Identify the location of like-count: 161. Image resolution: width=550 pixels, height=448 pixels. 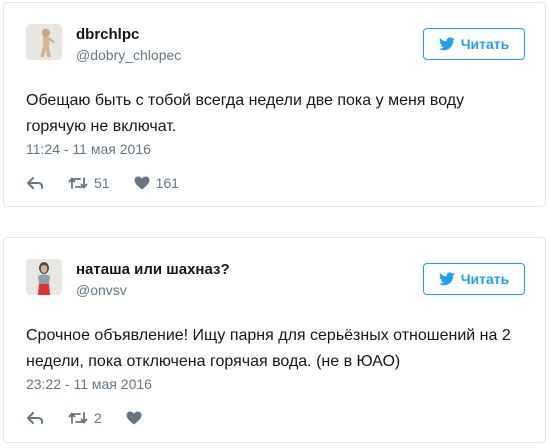
(167, 183).